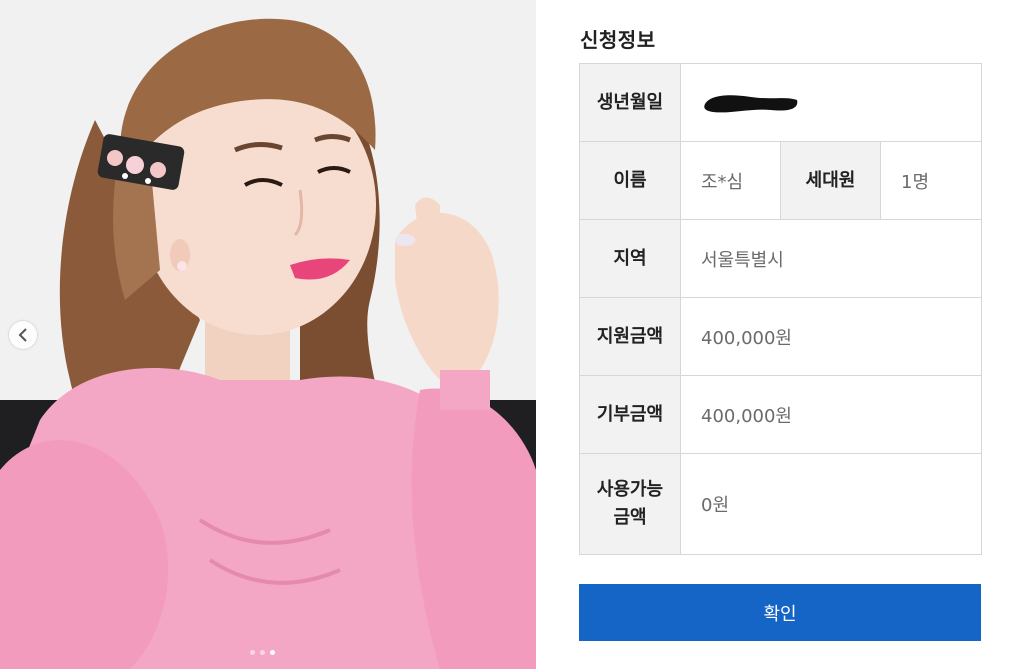  Describe the element at coordinates (630, 180) in the screenshot. I see `name-label: 이름` at that location.